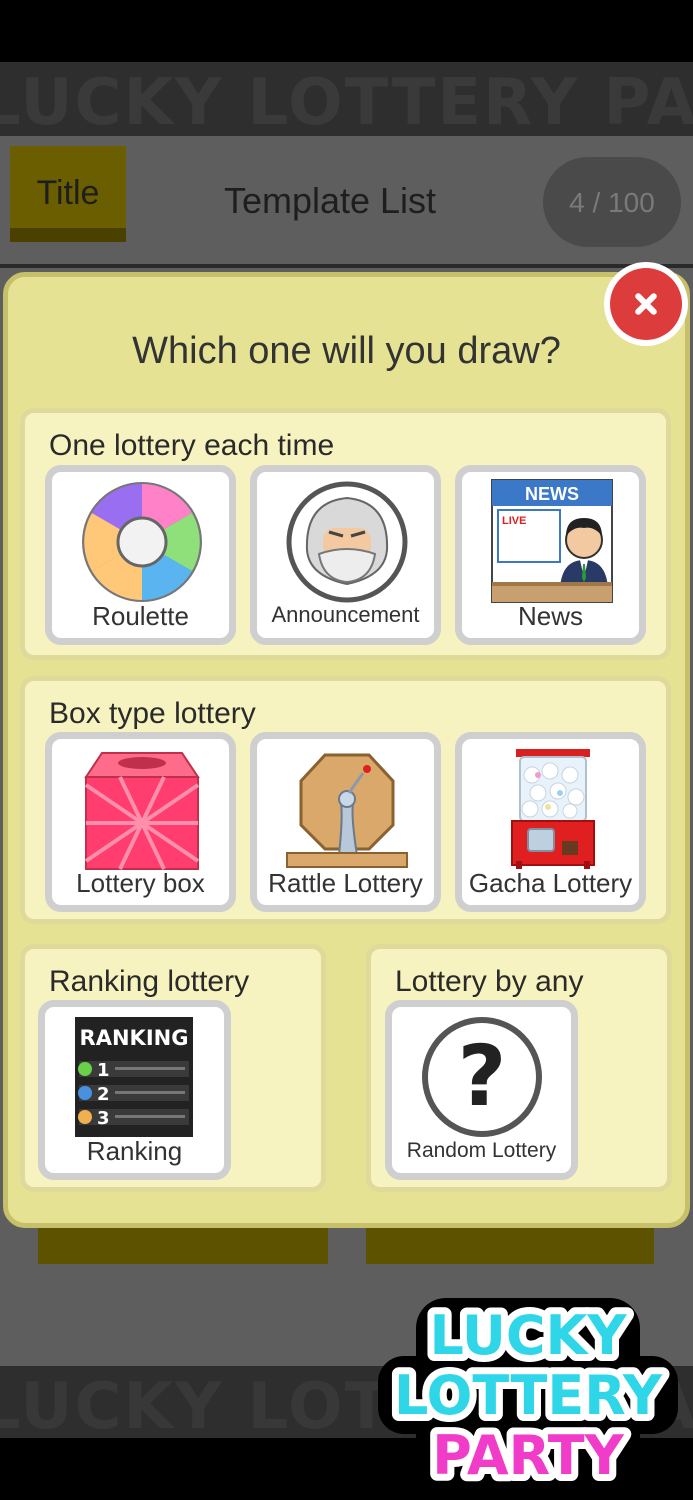  Describe the element at coordinates (140, 883) in the screenshot. I see `lottery-box-label: Lottery box` at that location.